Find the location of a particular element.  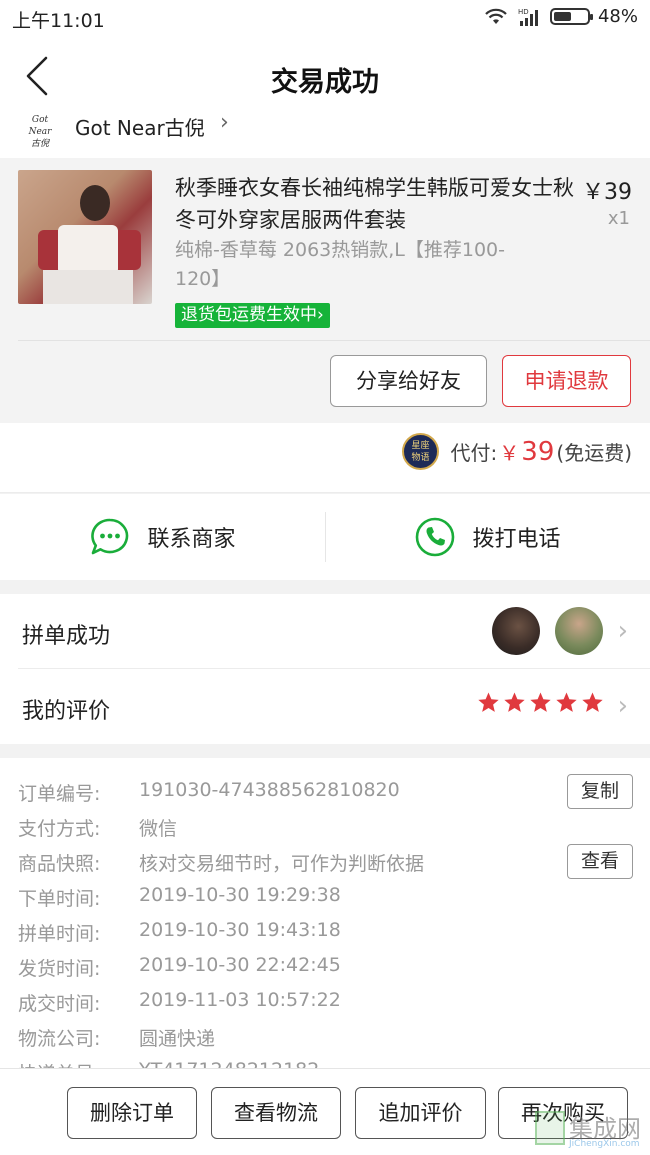

info-label: 支付方式: is located at coordinates (59, 829).